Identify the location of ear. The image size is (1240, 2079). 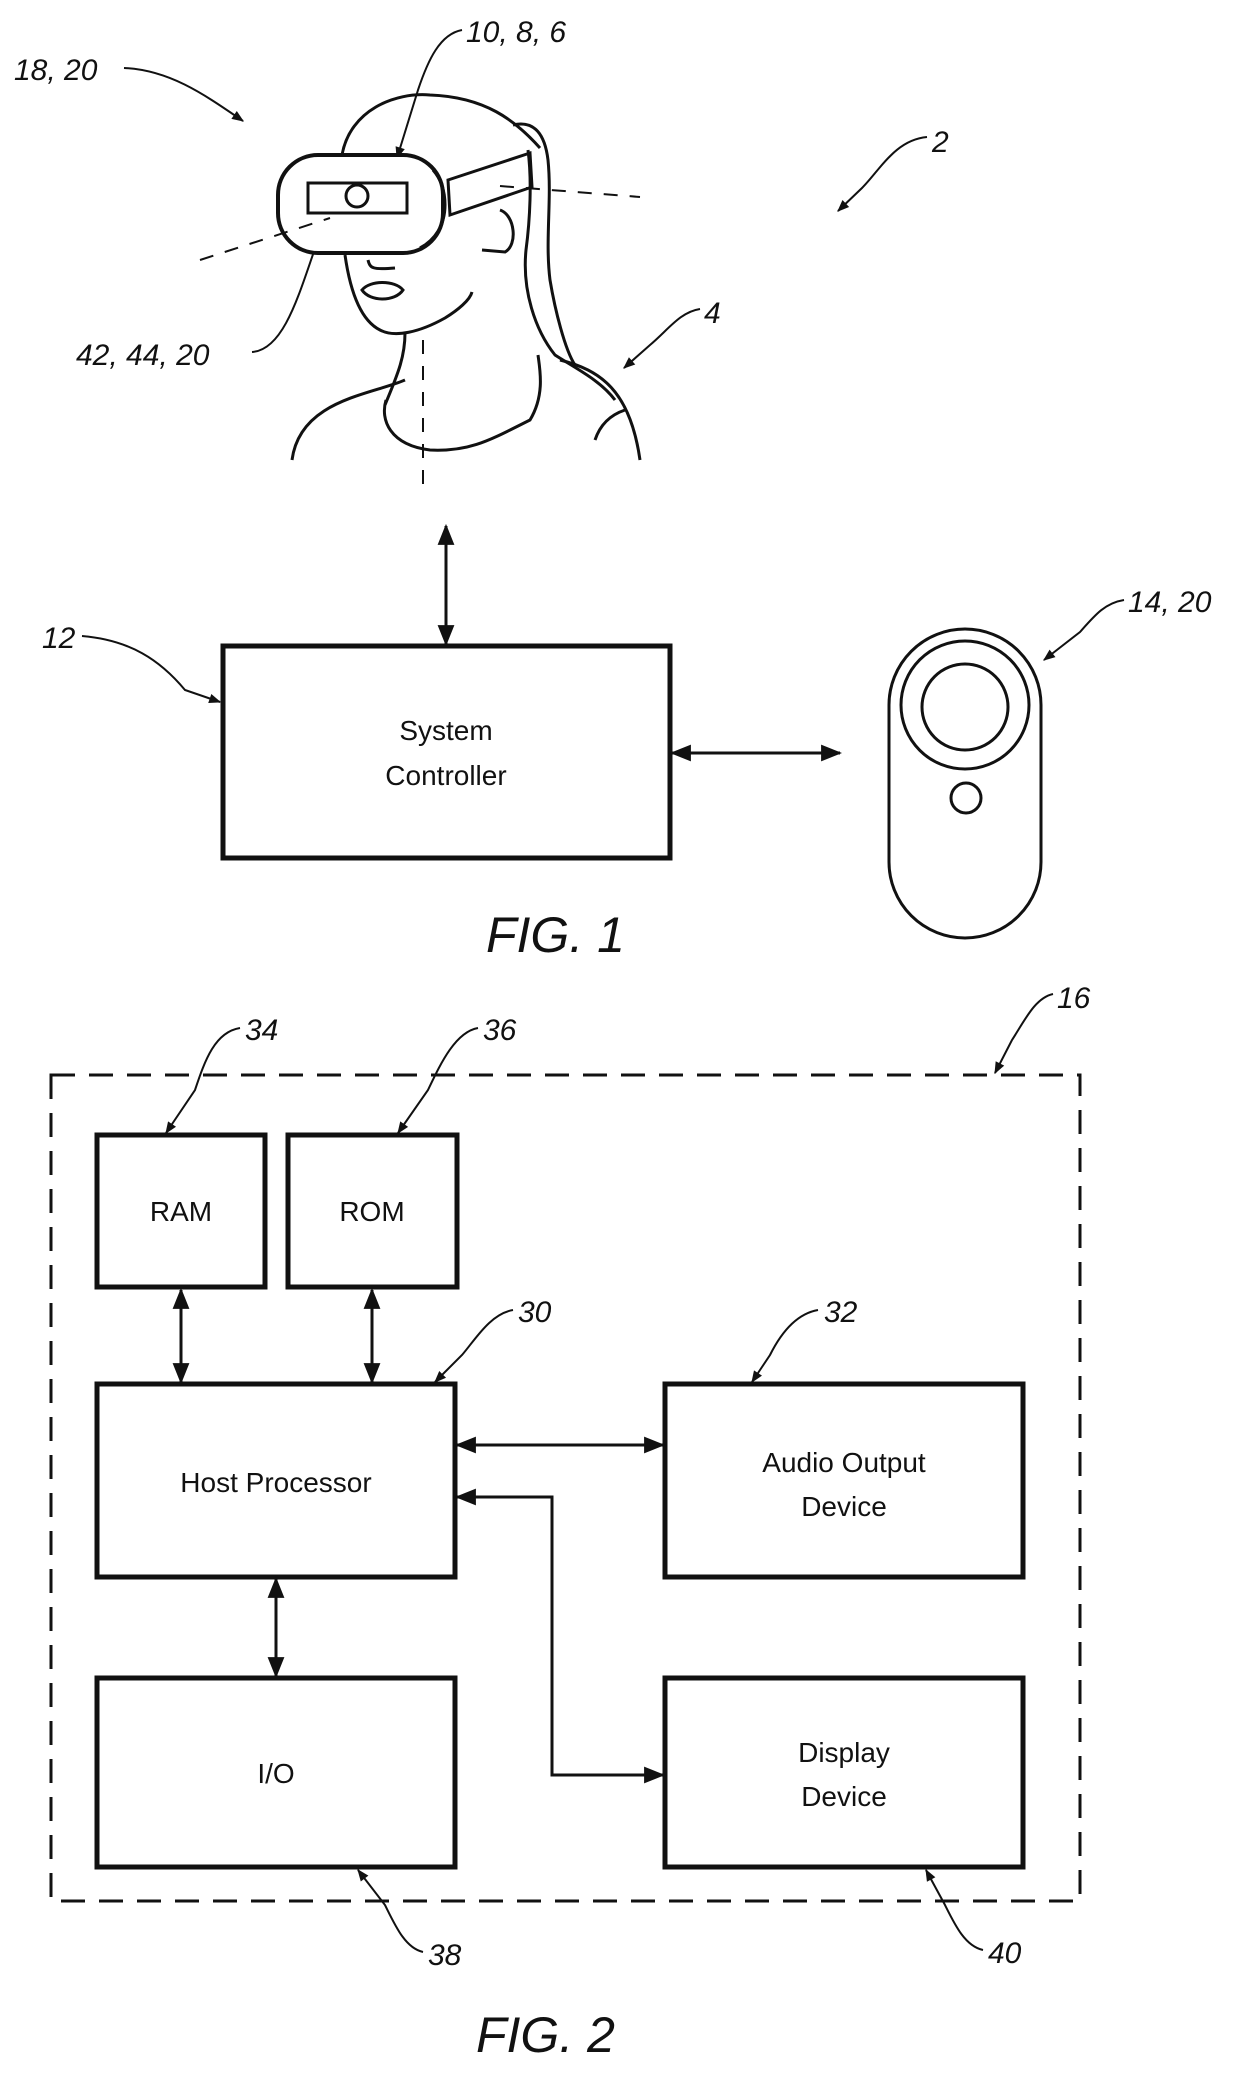
(498, 231).